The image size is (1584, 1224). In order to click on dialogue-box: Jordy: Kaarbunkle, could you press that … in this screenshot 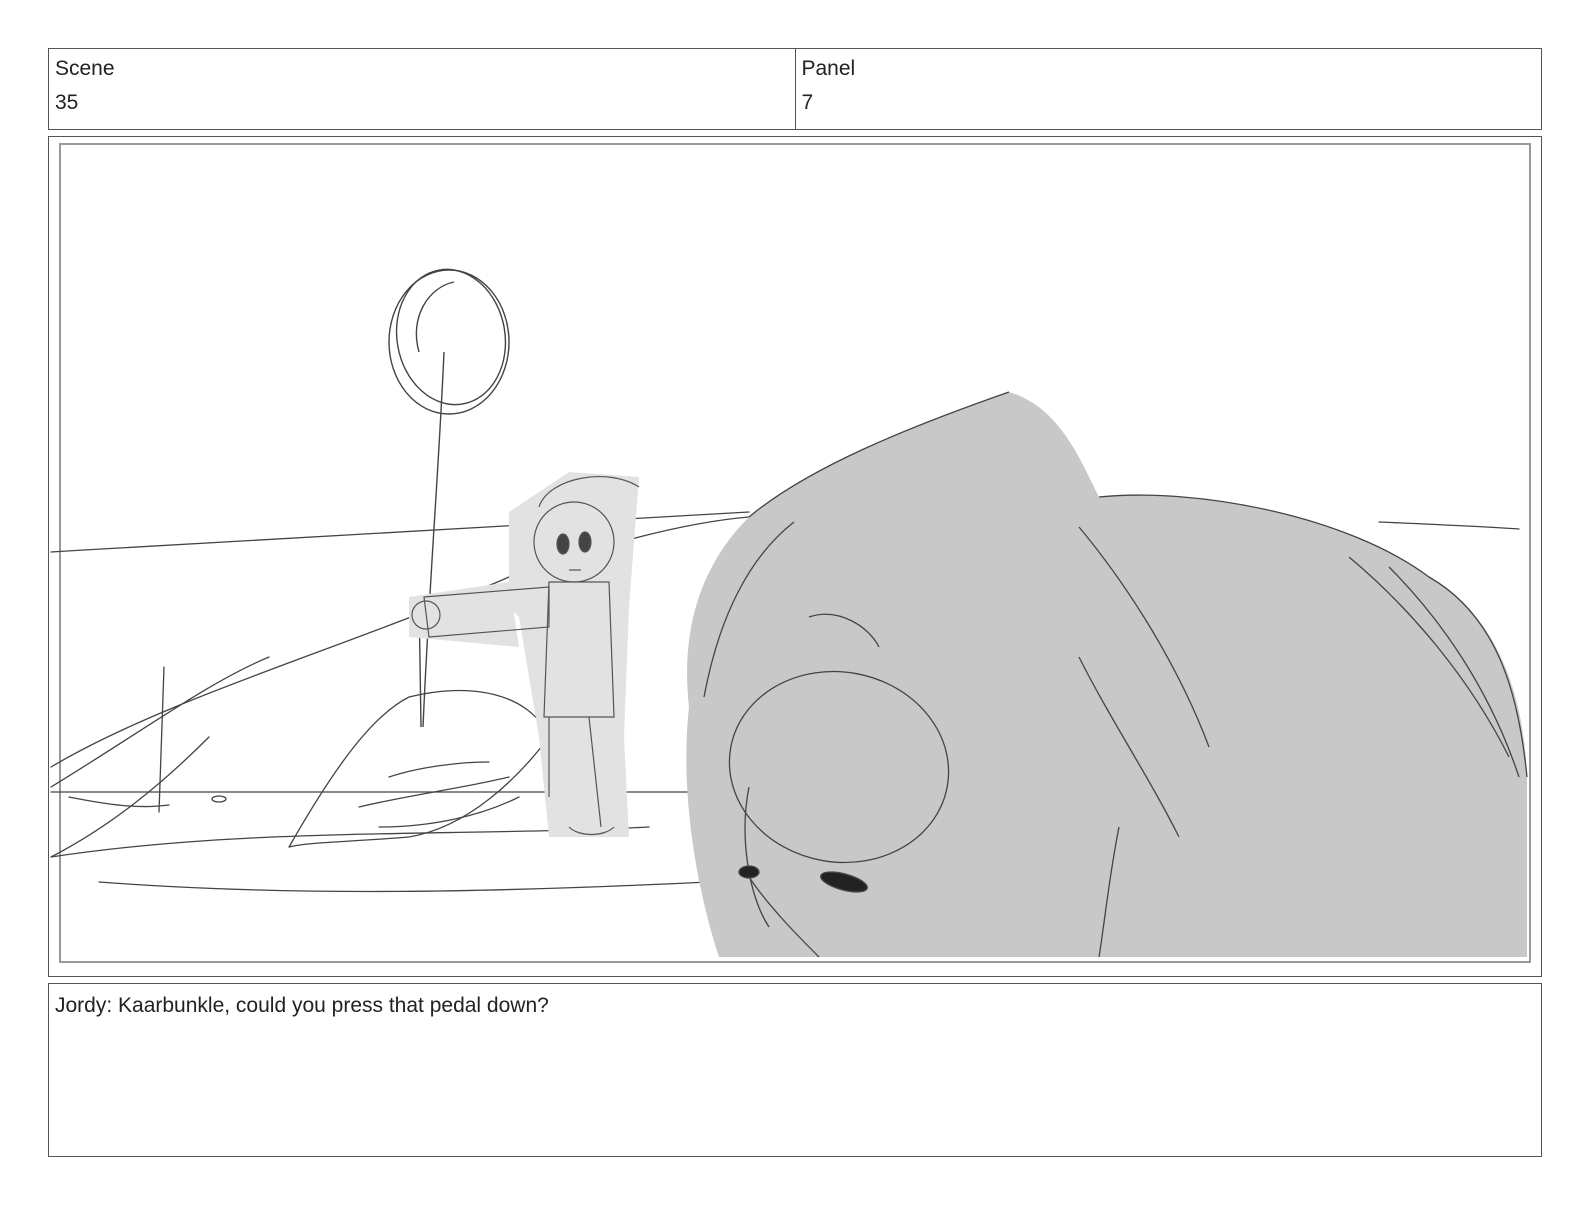, I will do `click(795, 1070)`.